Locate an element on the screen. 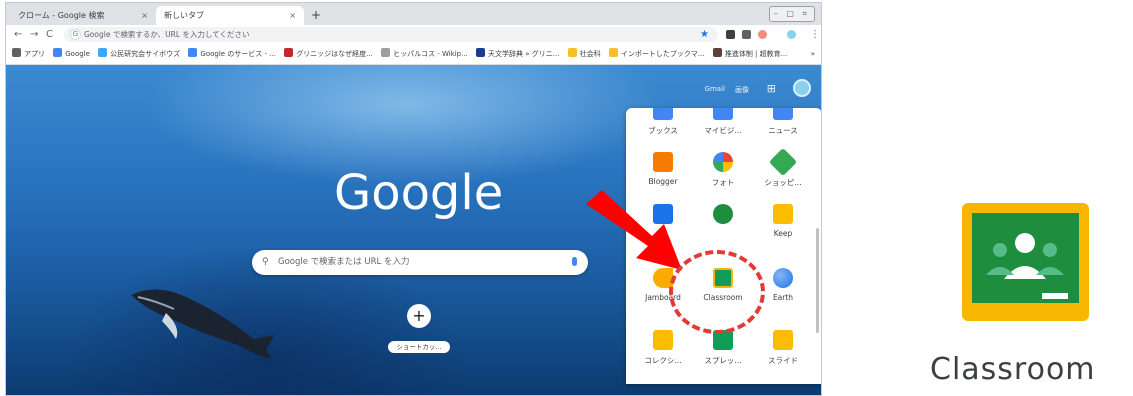 Image resolution: width=1133 pixels, height=396 pixels. my-business-icon is located at coordinates (723, 114).